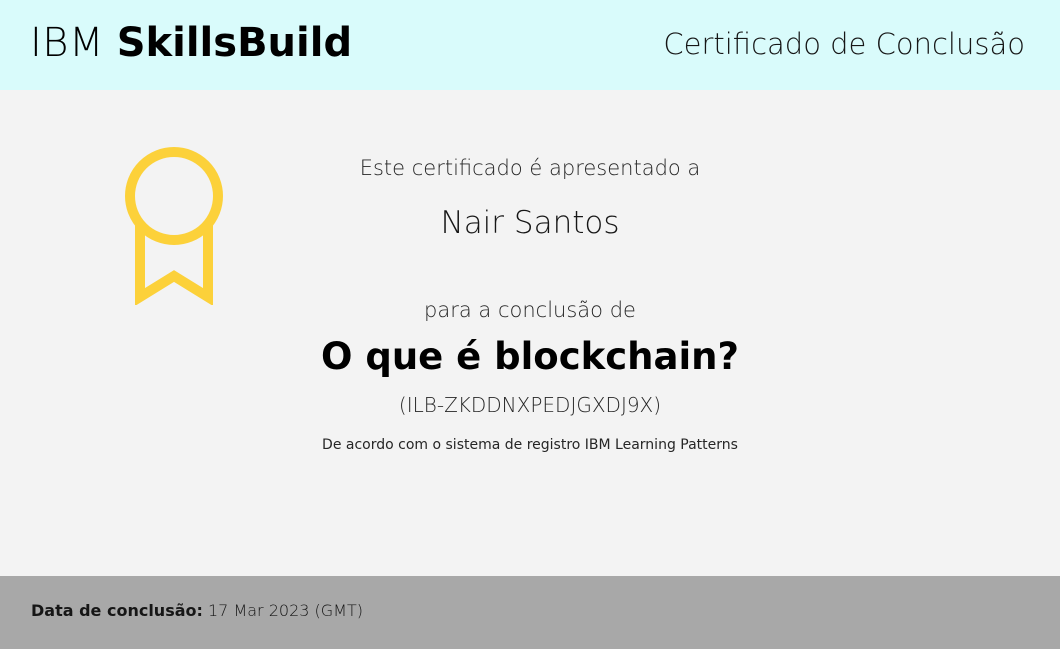 This screenshot has height=649, width=1060. What do you see at coordinates (67, 43) in the screenshot?
I see `brand-prefix: IBM` at bounding box center [67, 43].